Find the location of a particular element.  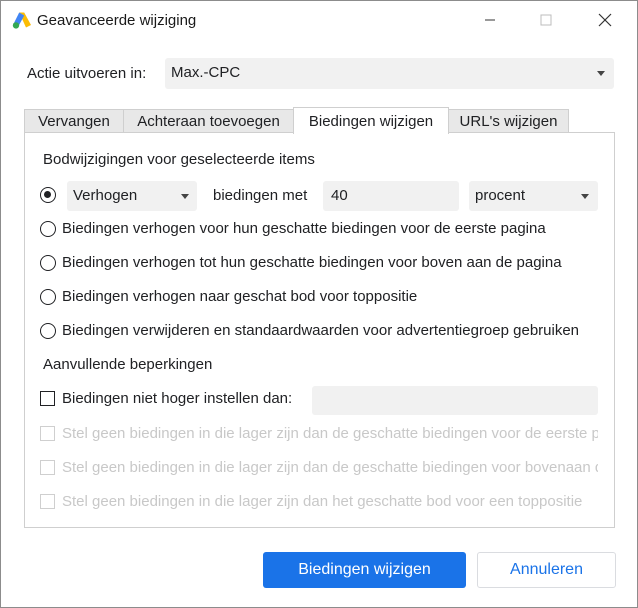

cancel-button: Annuleren is located at coordinates (546, 570).